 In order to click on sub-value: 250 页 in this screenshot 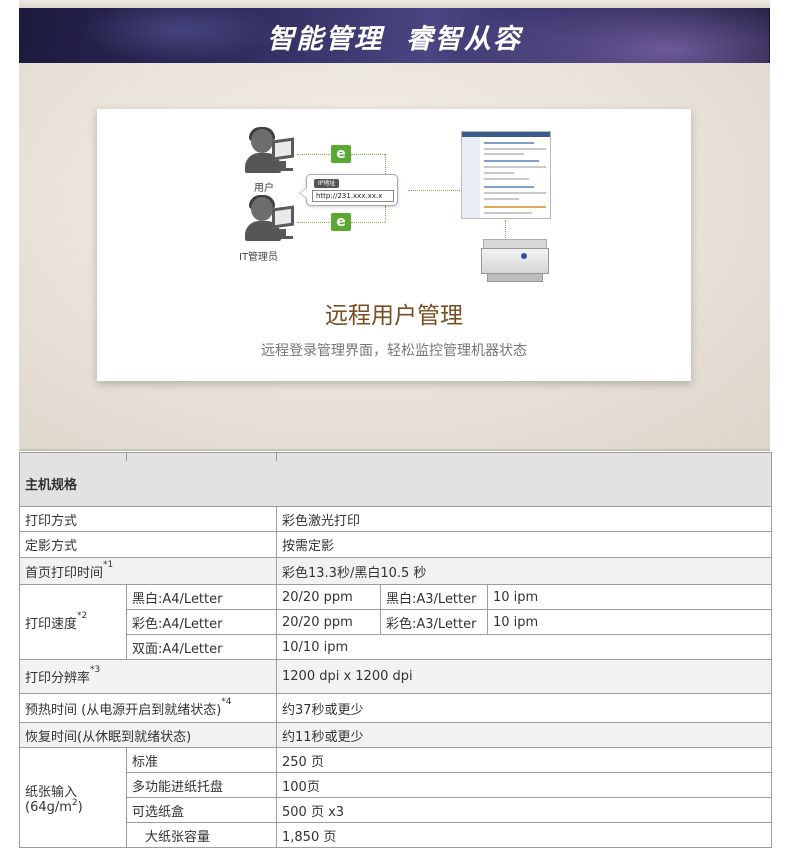, I will do `click(524, 760)`.